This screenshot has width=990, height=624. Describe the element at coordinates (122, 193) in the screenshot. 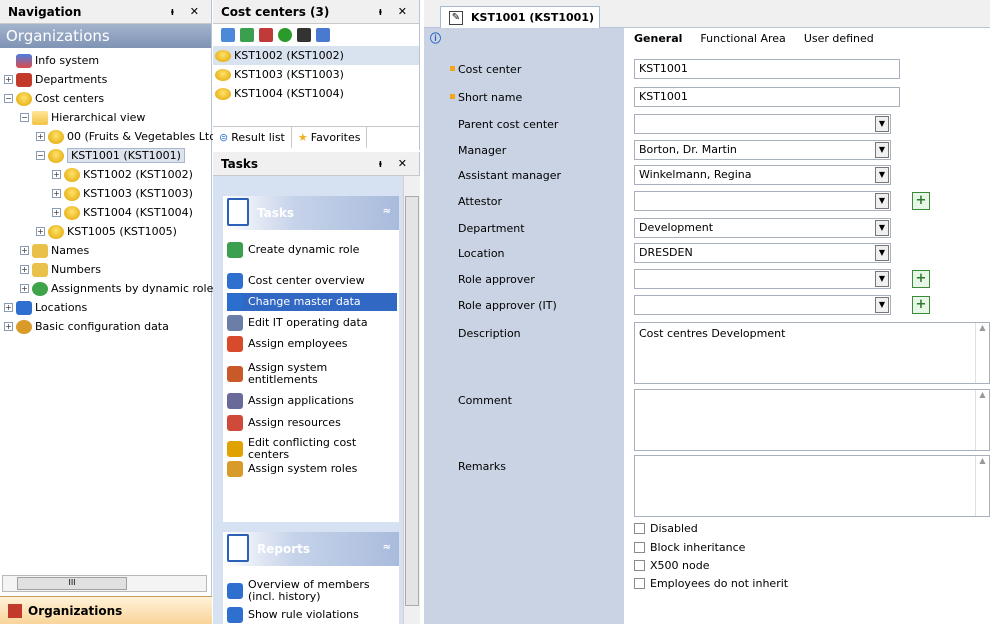

I see `tree-item: + KST1003 (KST1003)` at that location.